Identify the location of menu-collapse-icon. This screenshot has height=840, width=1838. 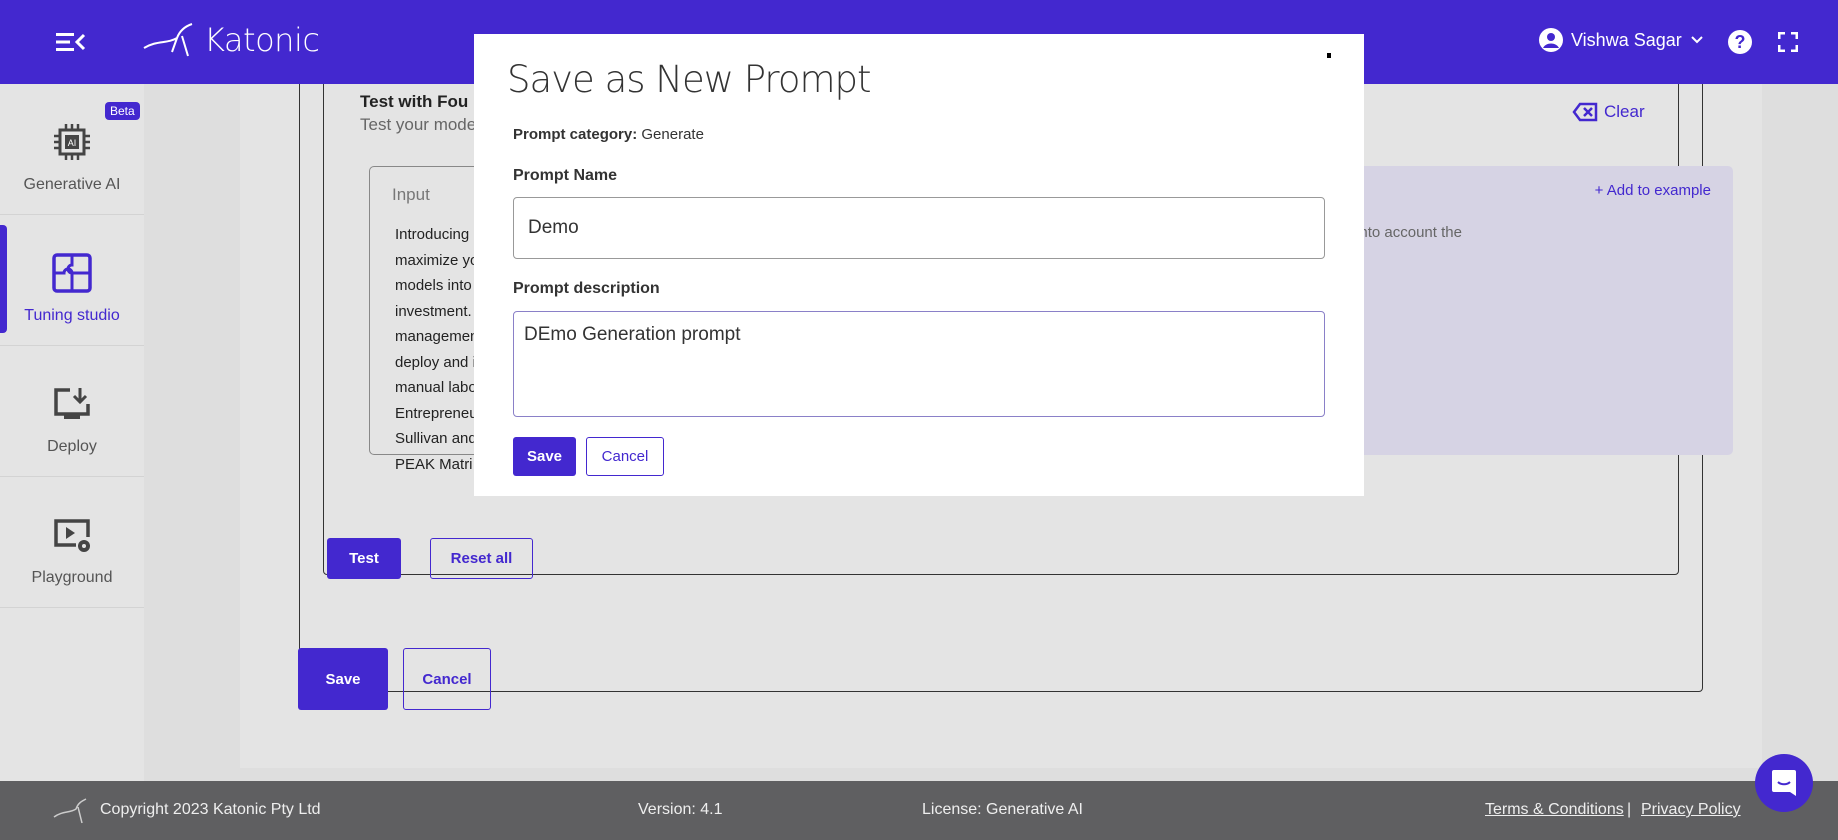
(71, 42).